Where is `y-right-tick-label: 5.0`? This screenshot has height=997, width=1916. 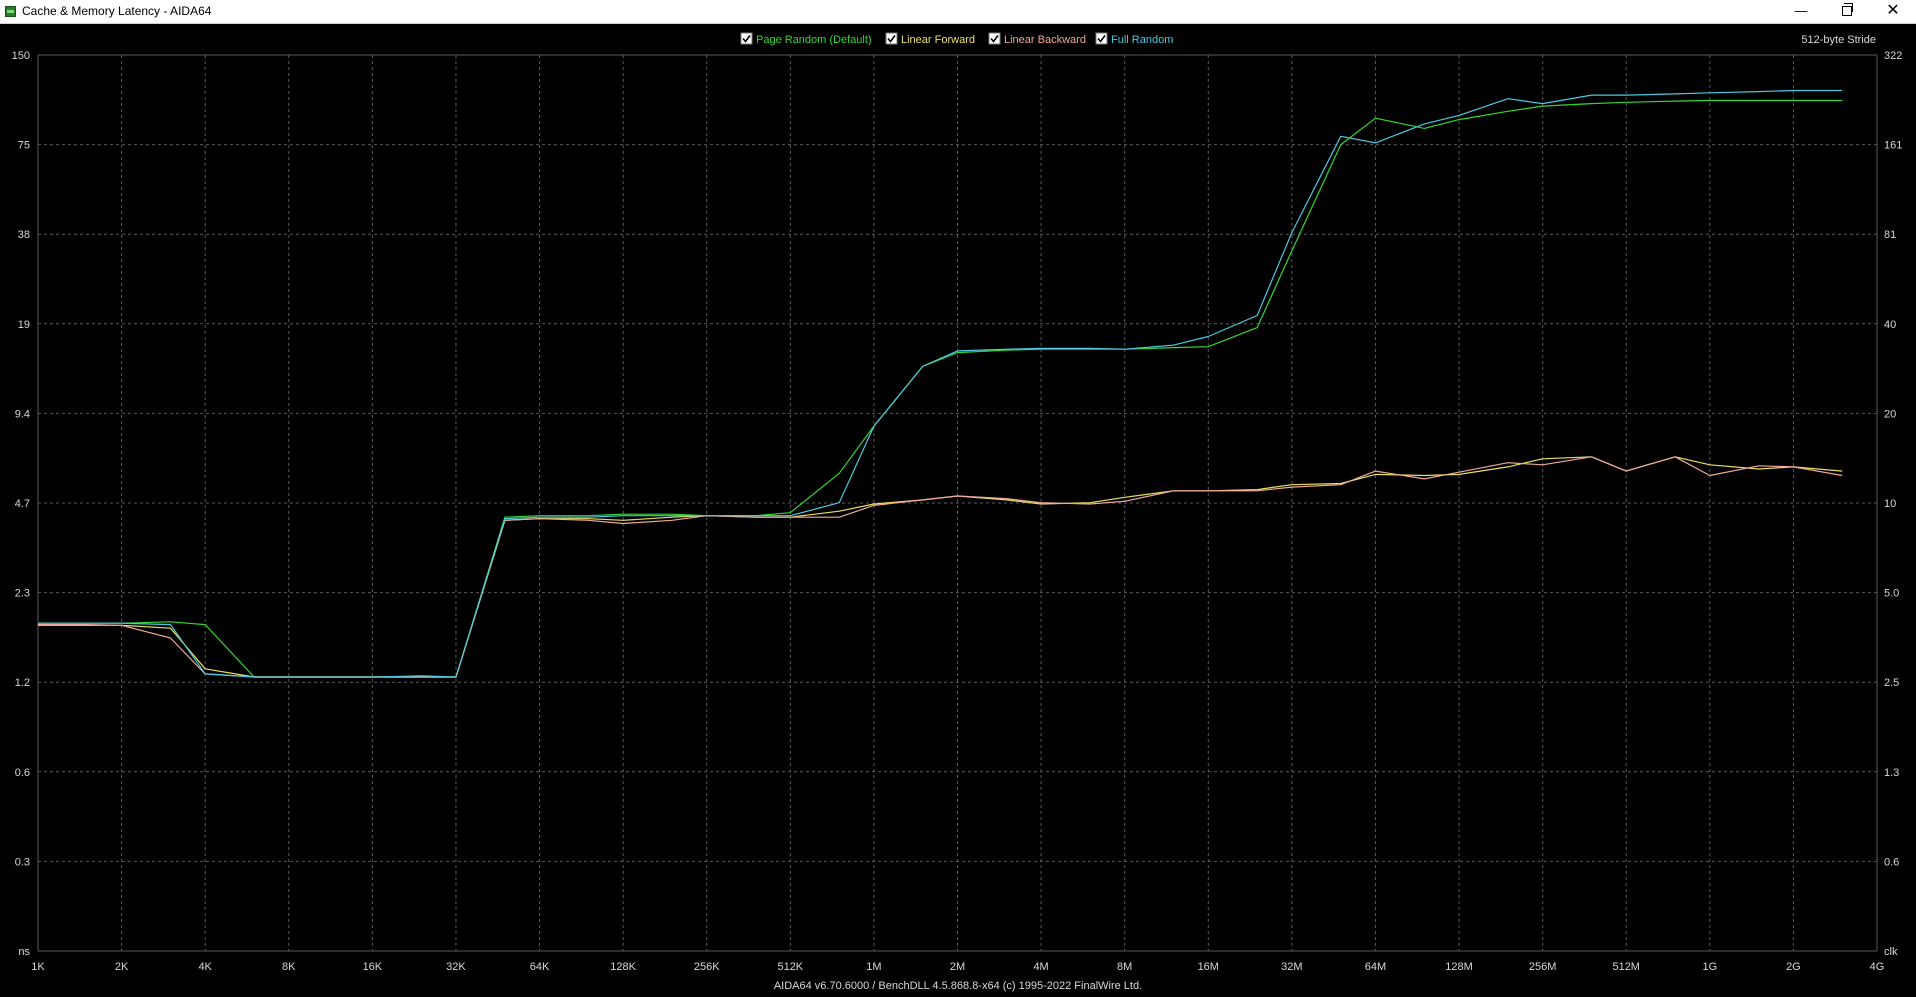
y-right-tick-label: 5.0 is located at coordinates (1891, 594).